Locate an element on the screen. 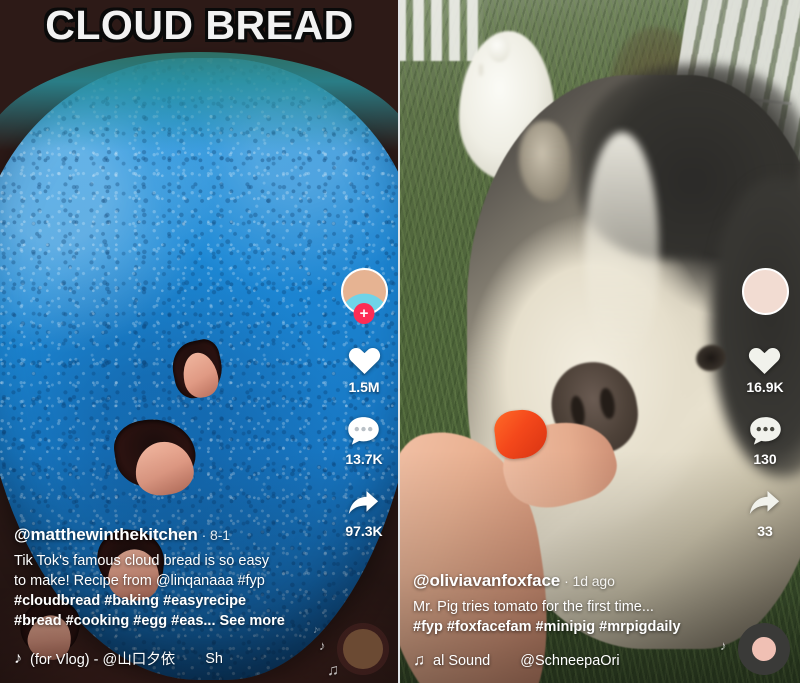 The height and width of the screenshot is (683, 800). dog-head is located at coordinates (499, 48).